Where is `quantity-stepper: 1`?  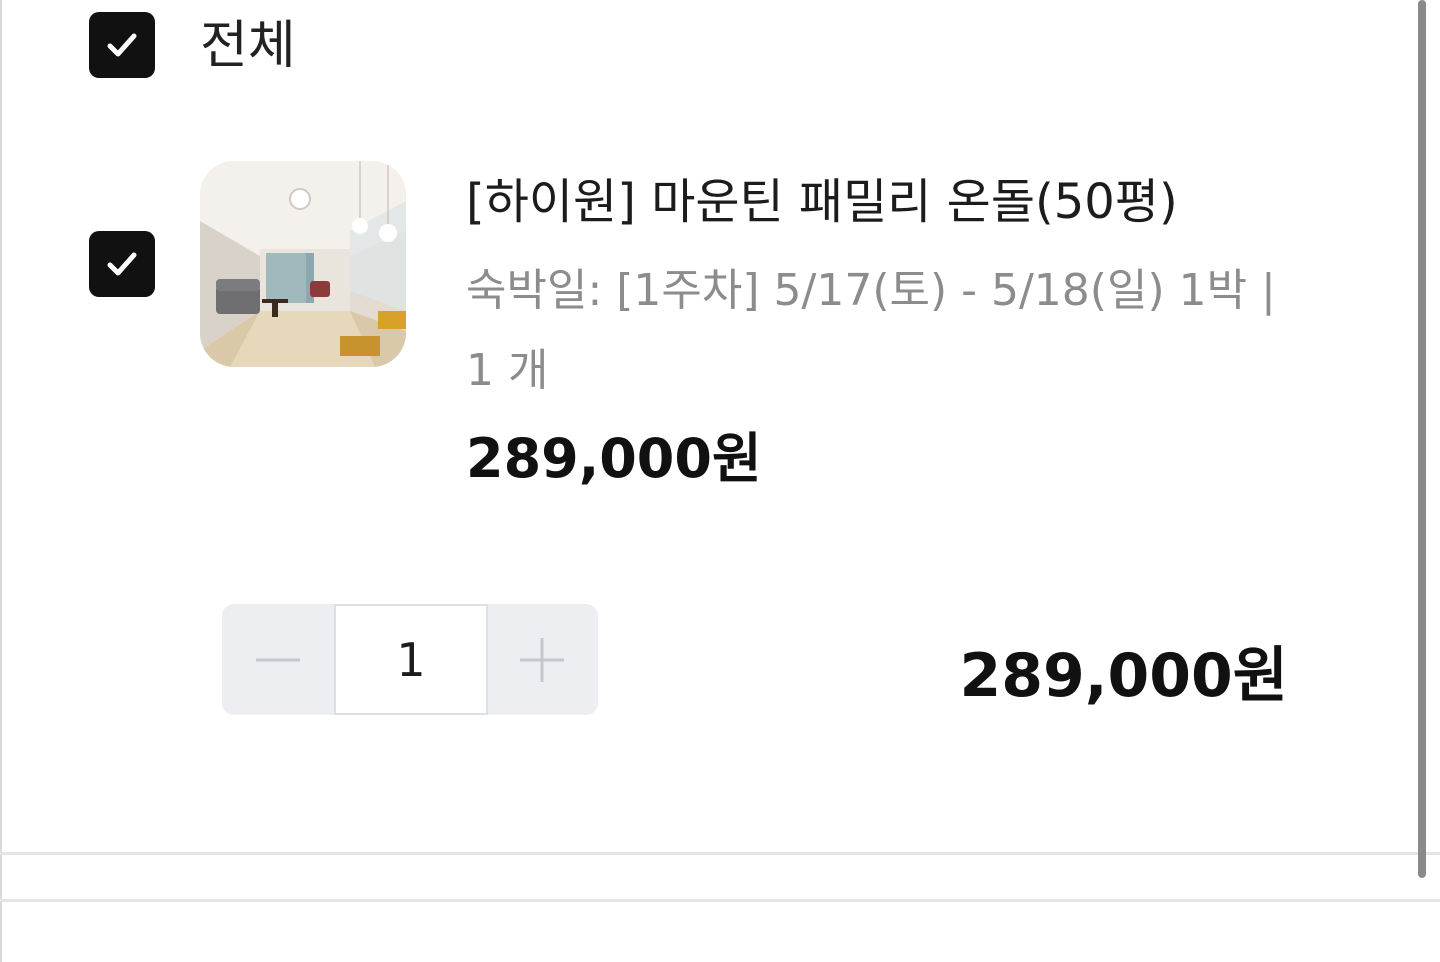
quantity-stepper: 1 is located at coordinates (410, 659).